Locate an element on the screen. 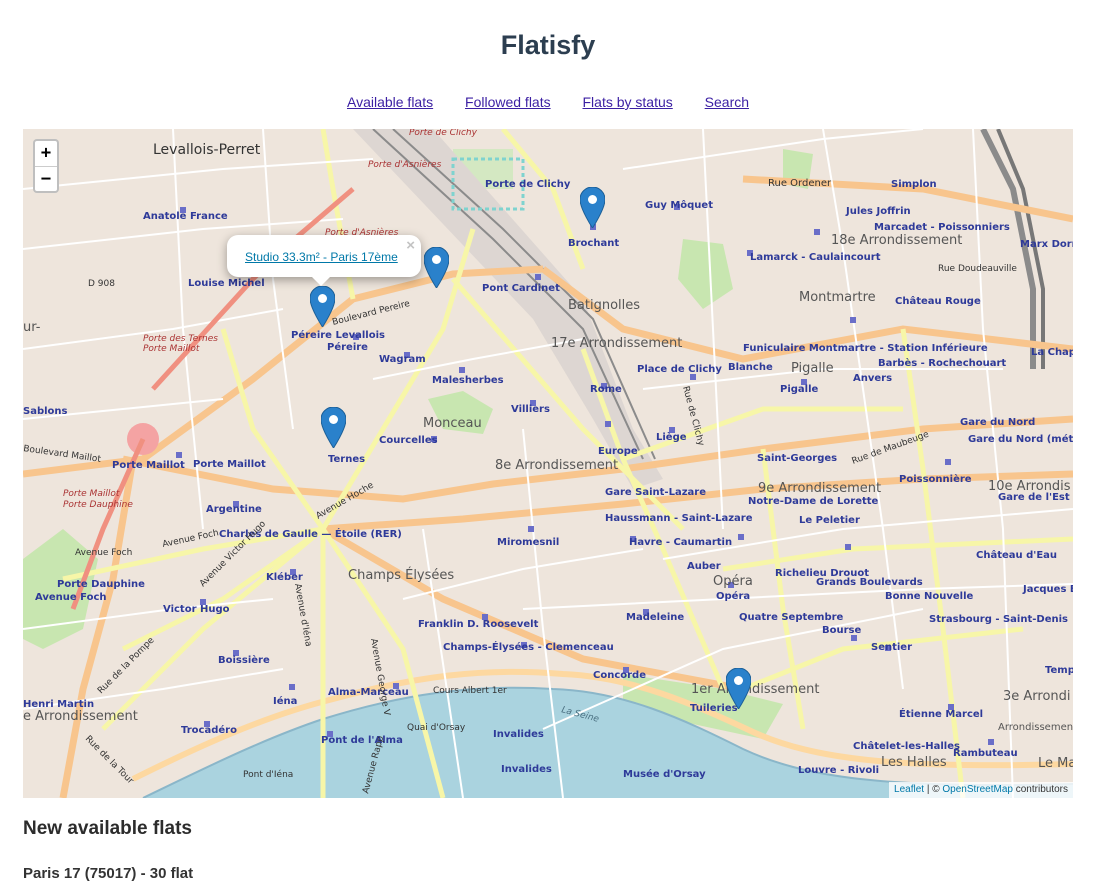 The width and height of the screenshot is (1096, 892). label-wagram: Wagram is located at coordinates (402, 359).